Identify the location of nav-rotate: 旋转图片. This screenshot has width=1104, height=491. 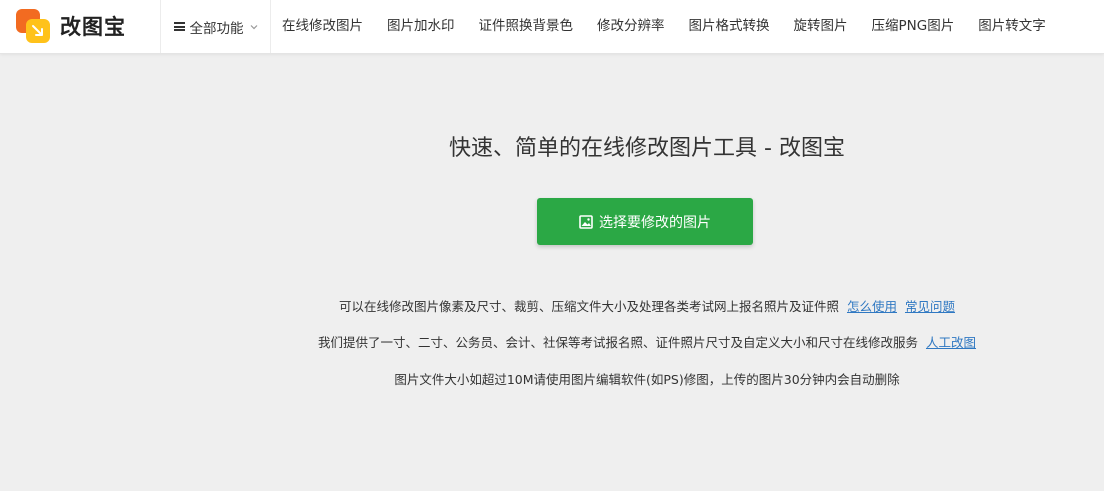
(821, 26).